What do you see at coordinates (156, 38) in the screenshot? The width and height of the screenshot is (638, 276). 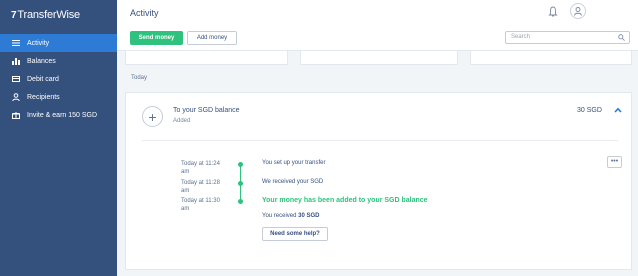 I see `send-money-button: Send money` at bounding box center [156, 38].